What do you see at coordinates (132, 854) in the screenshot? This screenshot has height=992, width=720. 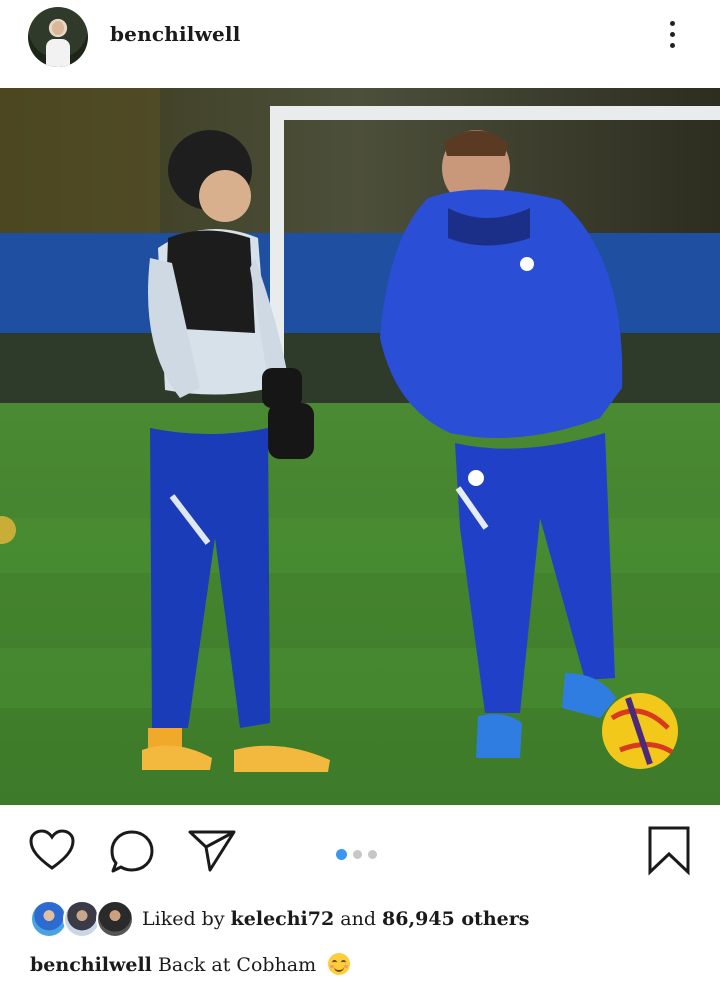 I see `comment-icon` at bounding box center [132, 854].